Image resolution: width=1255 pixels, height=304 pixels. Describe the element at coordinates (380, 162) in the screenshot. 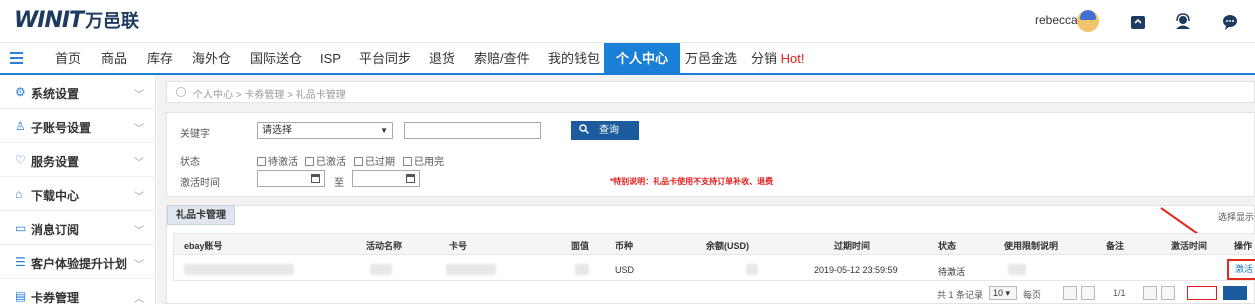

I see `checkbox-label: 已过期` at that location.